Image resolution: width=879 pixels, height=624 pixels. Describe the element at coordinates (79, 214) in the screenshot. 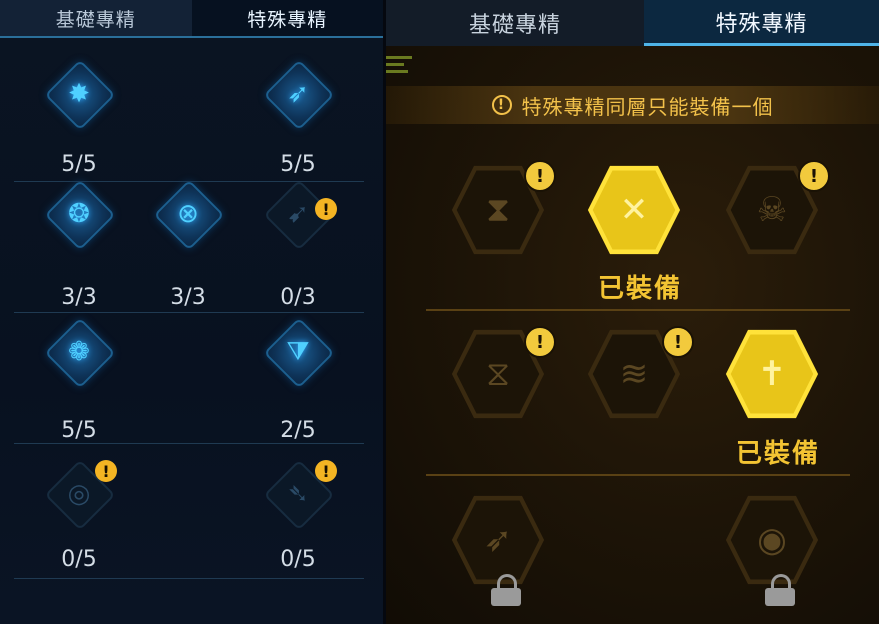

I see `flaming-bird-icon: ❂` at that location.